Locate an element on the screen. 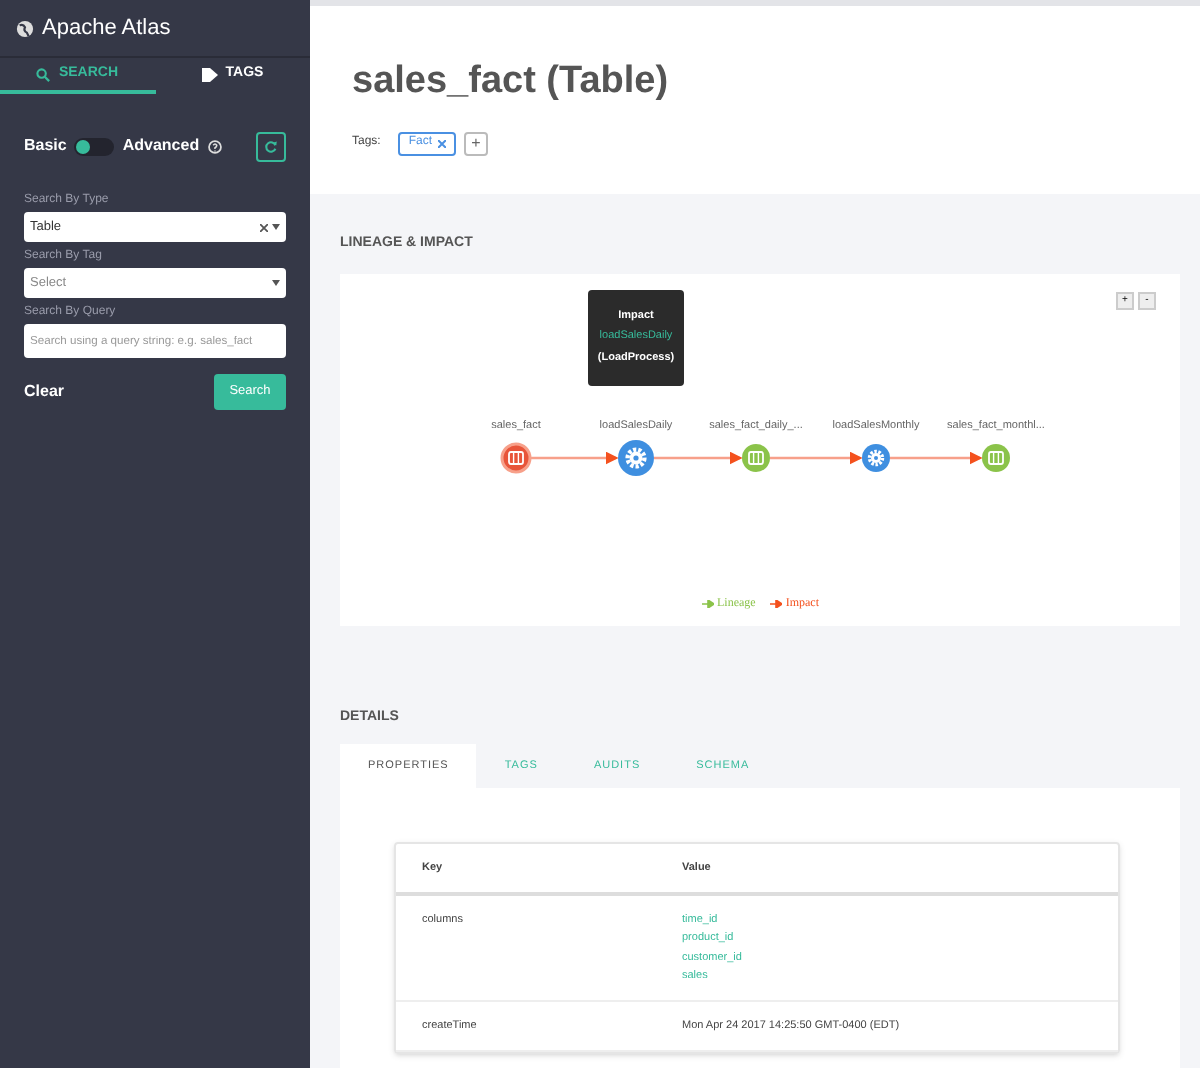 The image size is (1200, 1068). basic-label: Basic is located at coordinates (45, 146).